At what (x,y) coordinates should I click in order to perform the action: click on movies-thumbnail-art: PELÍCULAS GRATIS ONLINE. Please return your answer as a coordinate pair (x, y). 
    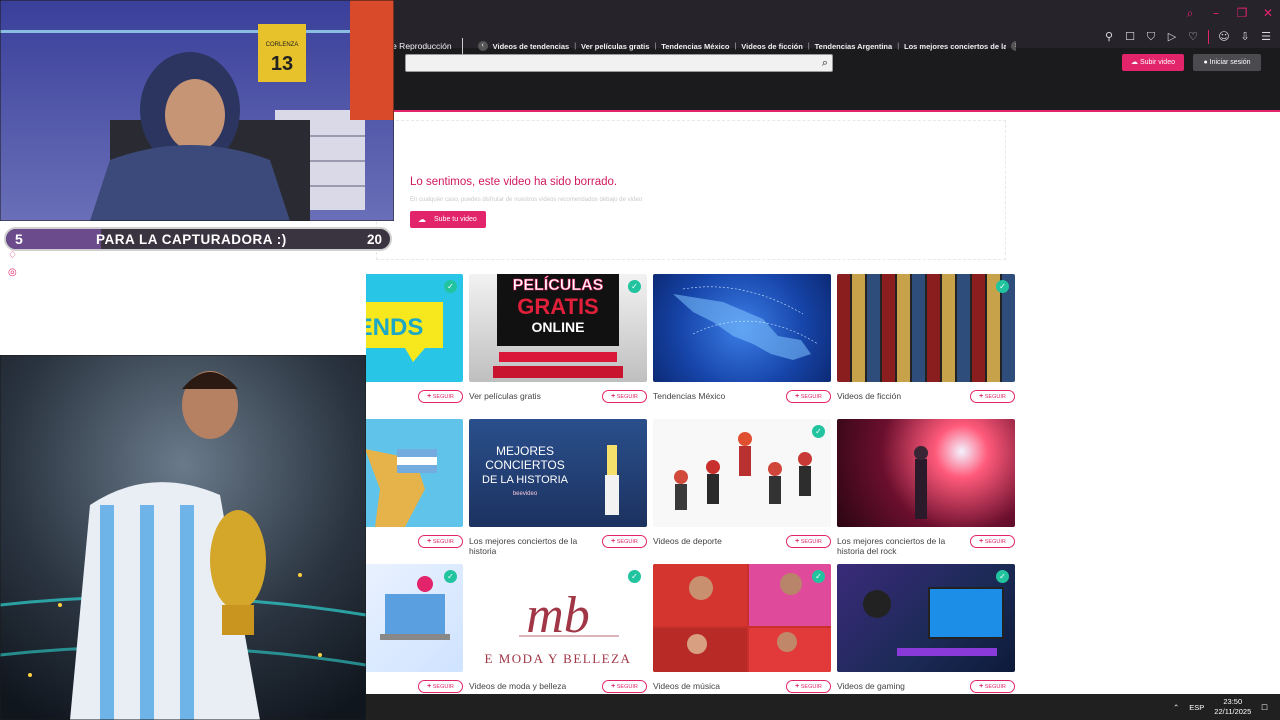
    Looking at the image, I should click on (558, 326).